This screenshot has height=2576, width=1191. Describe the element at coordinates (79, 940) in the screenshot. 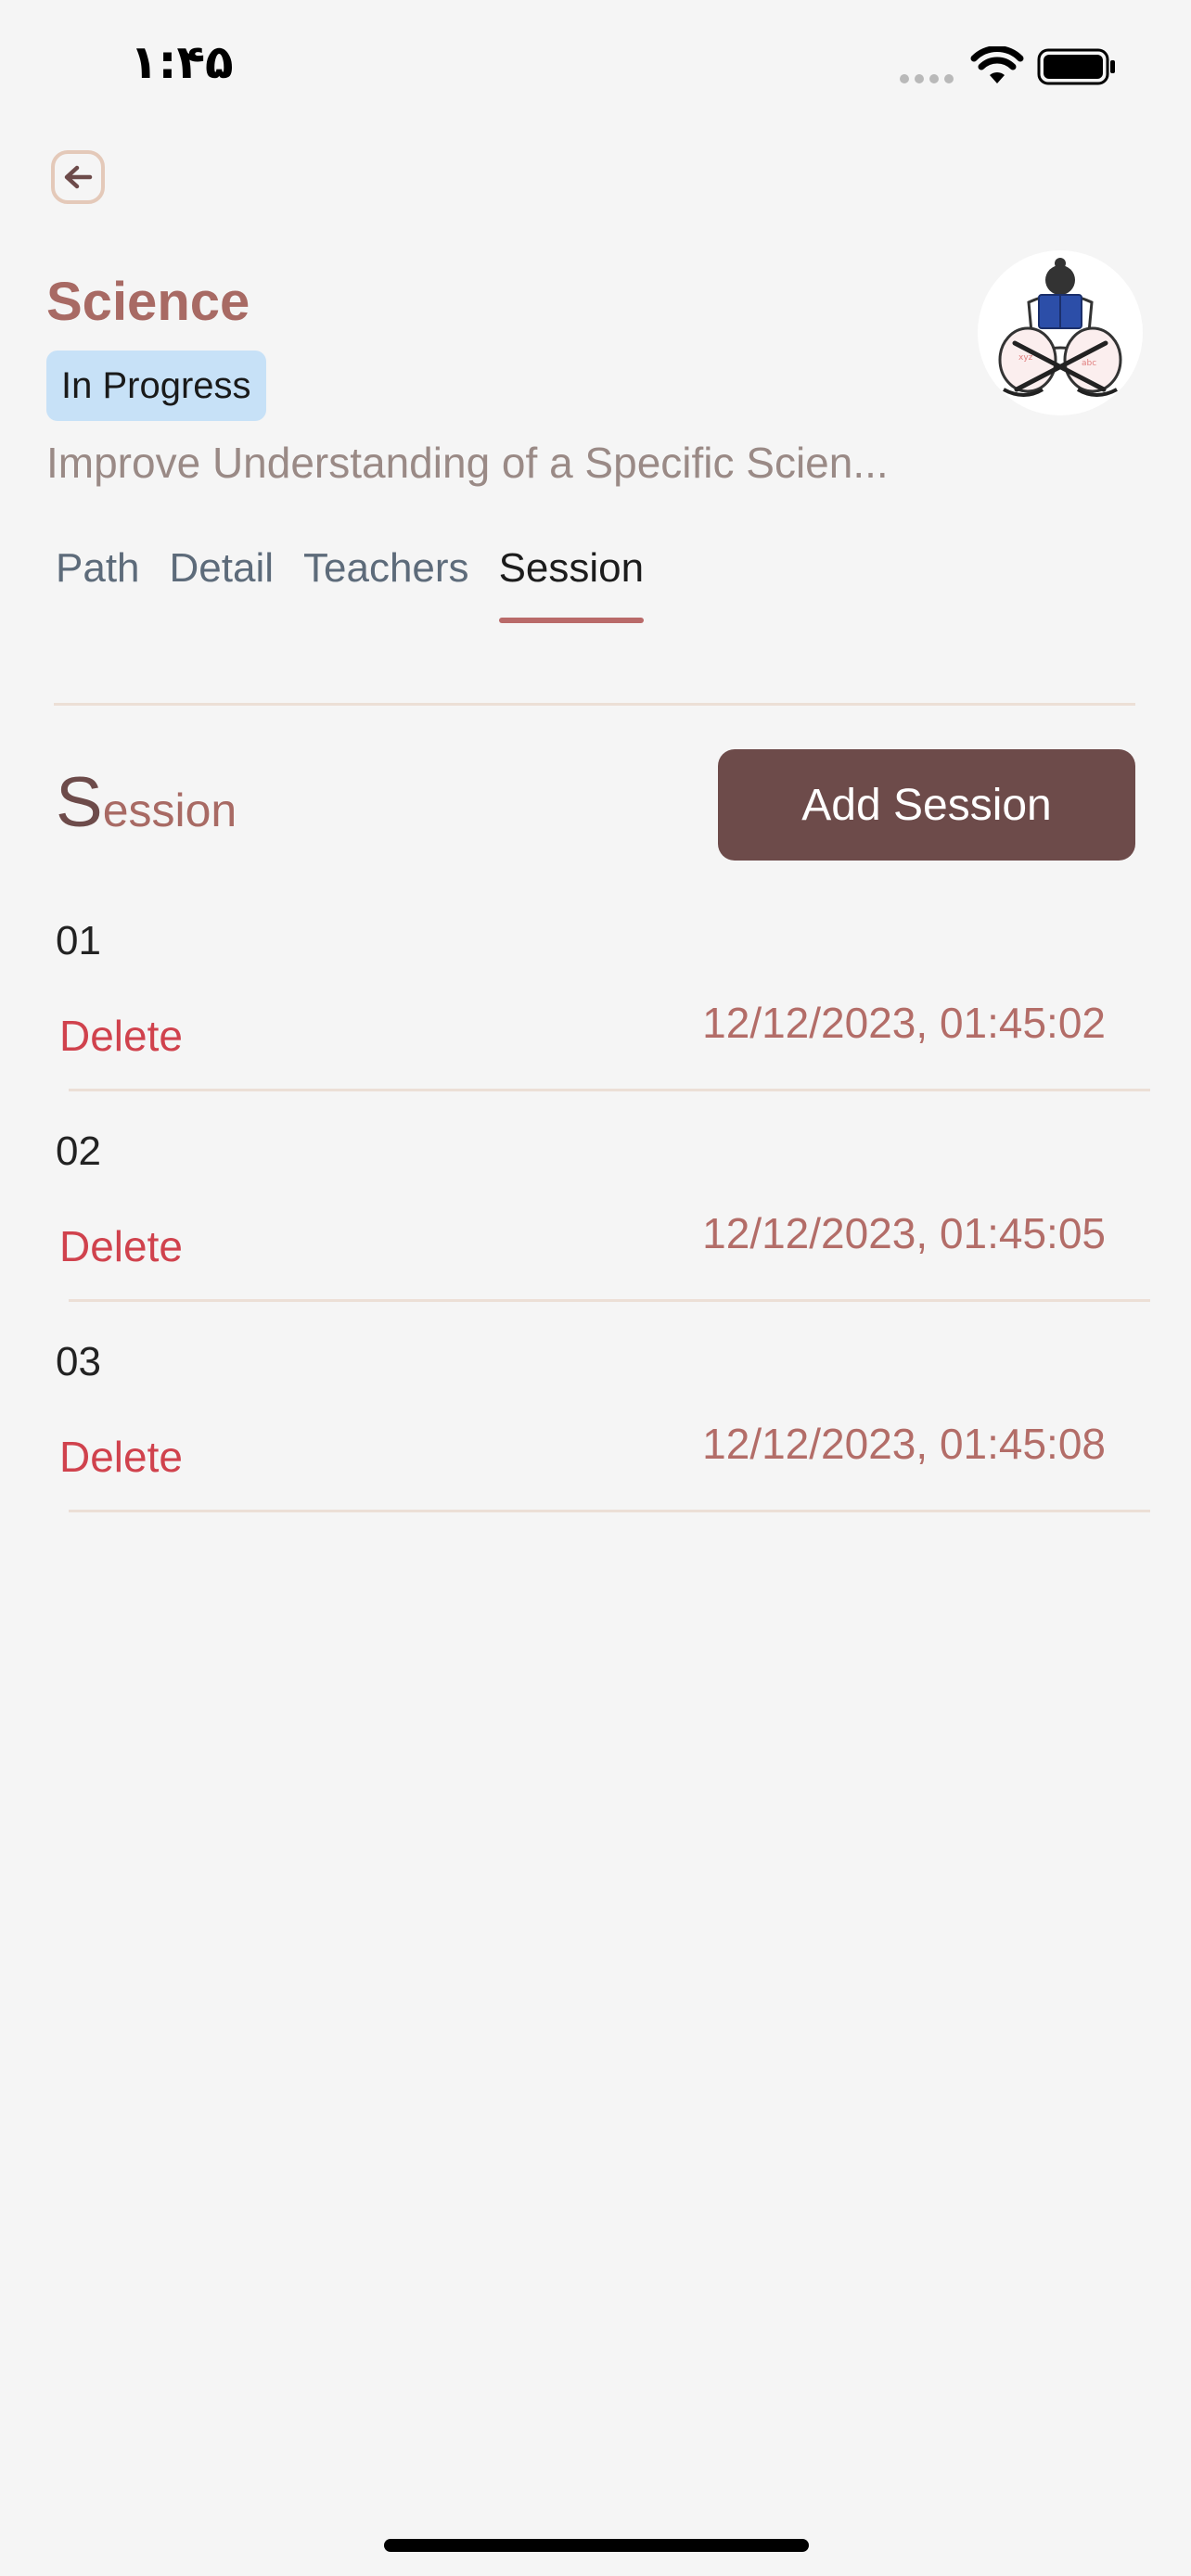

I see `session-number: 01` at that location.